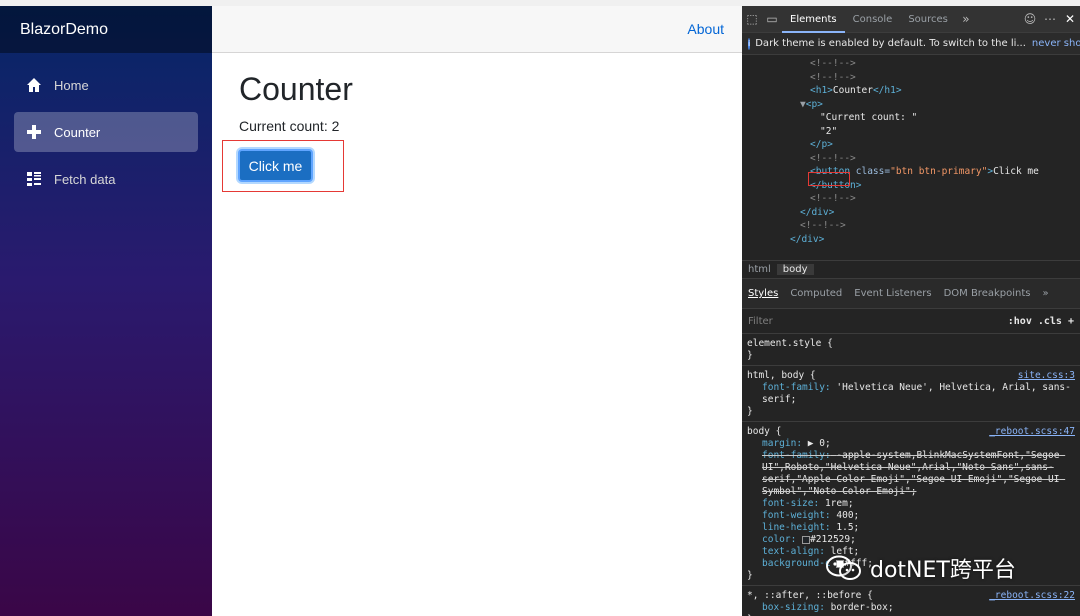  What do you see at coordinates (106, 132) in the screenshot?
I see `nav-item-counter: Counter` at bounding box center [106, 132].